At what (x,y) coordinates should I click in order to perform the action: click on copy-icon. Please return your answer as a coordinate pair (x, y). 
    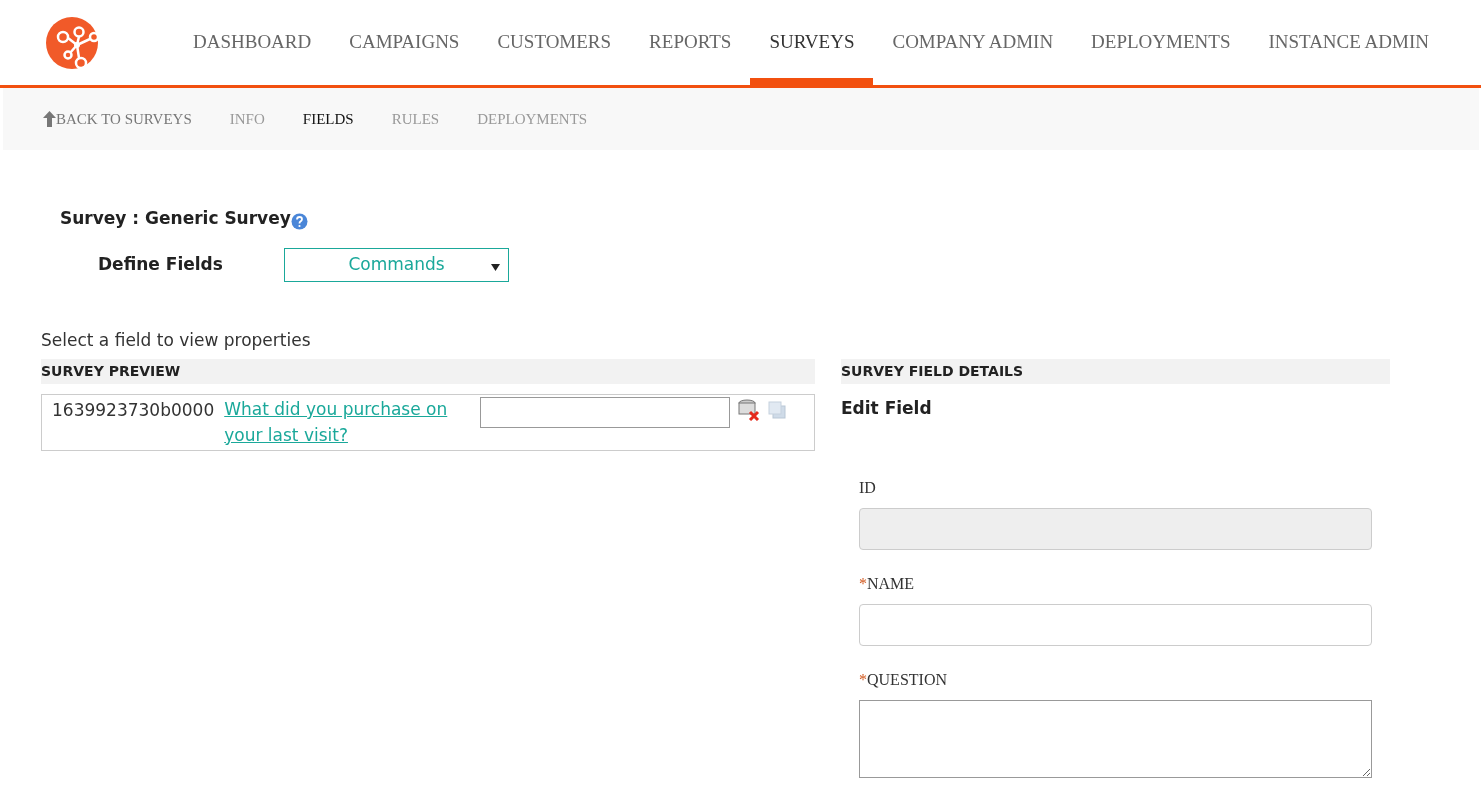
    Looking at the image, I should click on (777, 410).